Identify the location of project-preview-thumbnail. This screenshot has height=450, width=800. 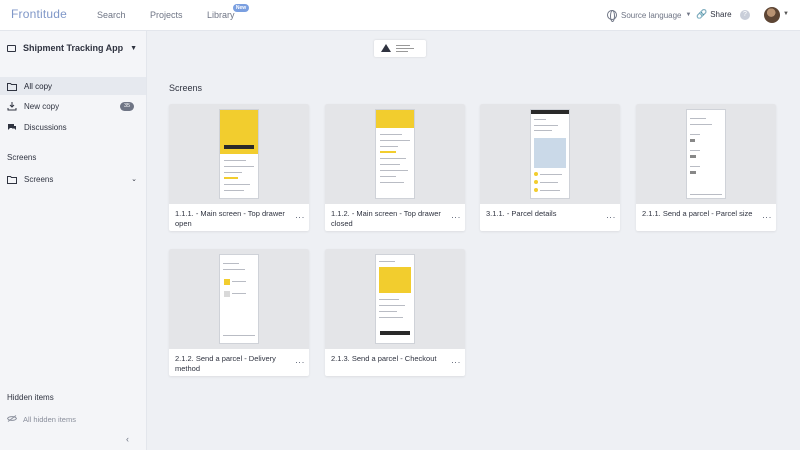
(400, 48).